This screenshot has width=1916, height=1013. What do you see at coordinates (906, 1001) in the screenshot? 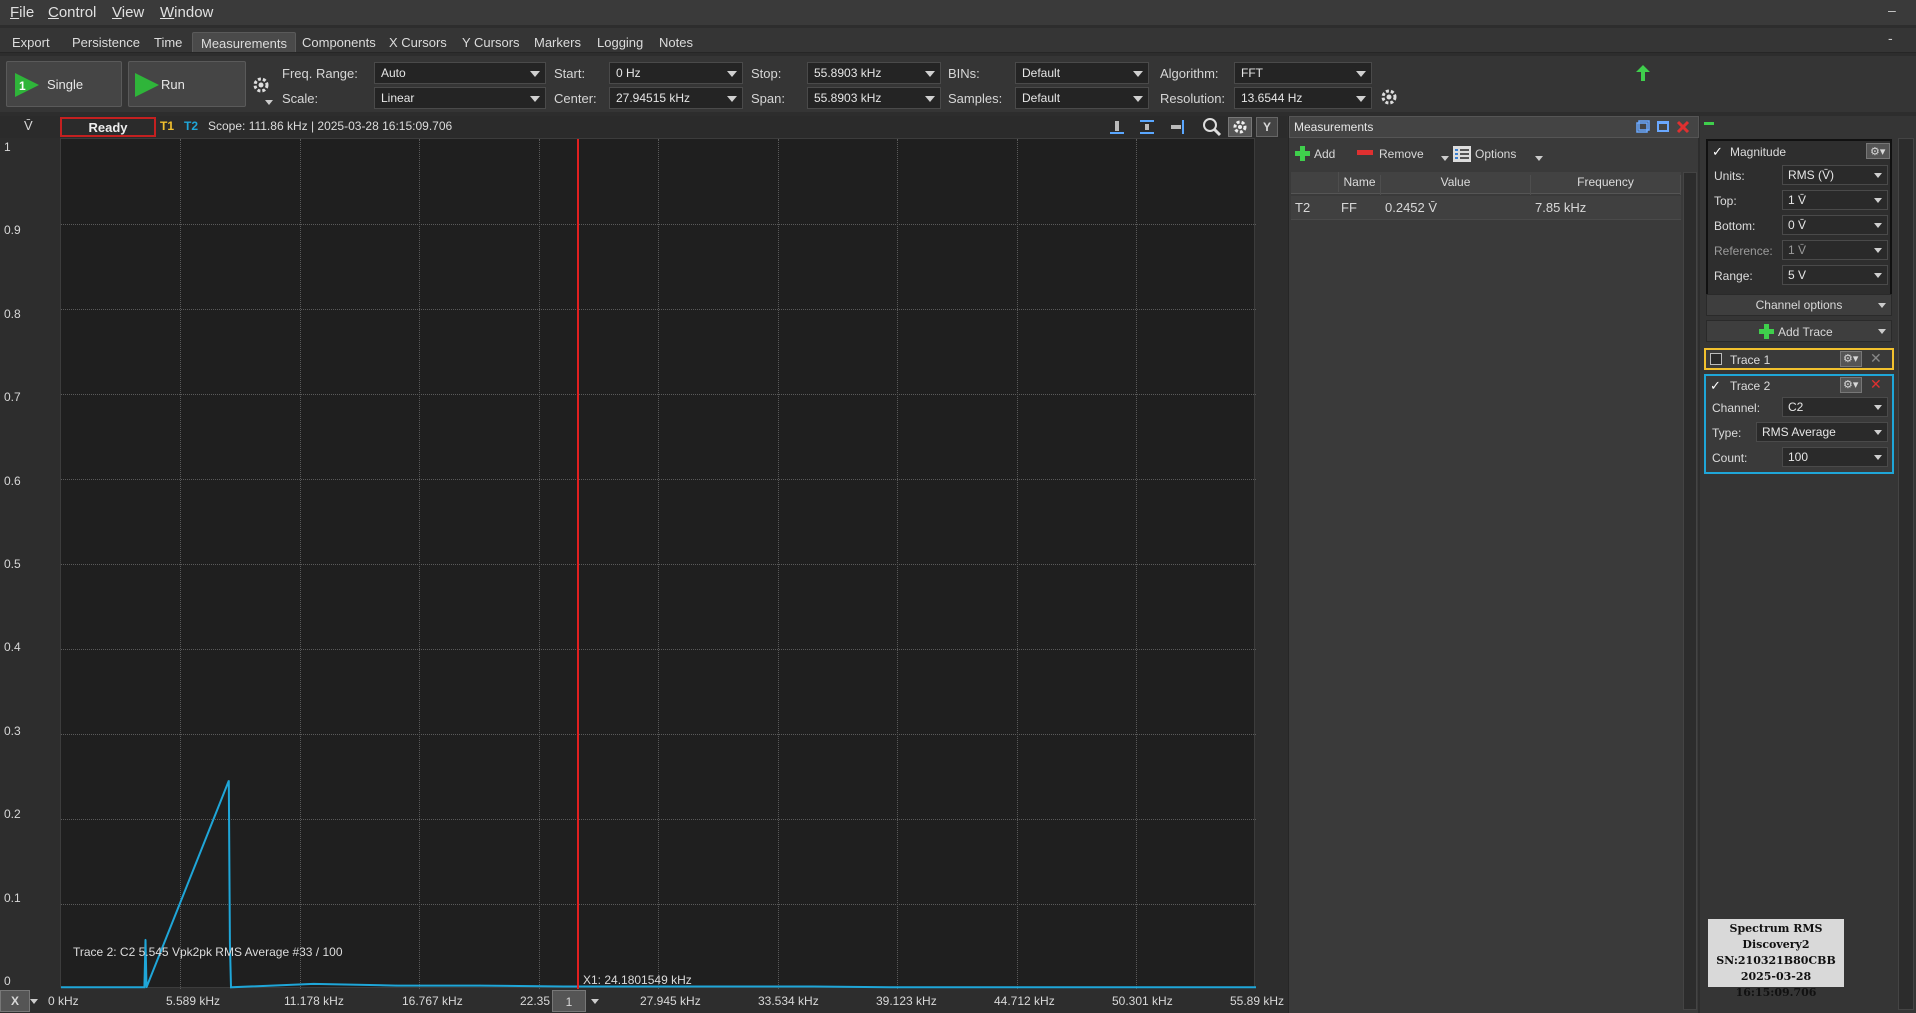
I see `x-tick: 39.123 kHz` at bounding box center [906, 1001].